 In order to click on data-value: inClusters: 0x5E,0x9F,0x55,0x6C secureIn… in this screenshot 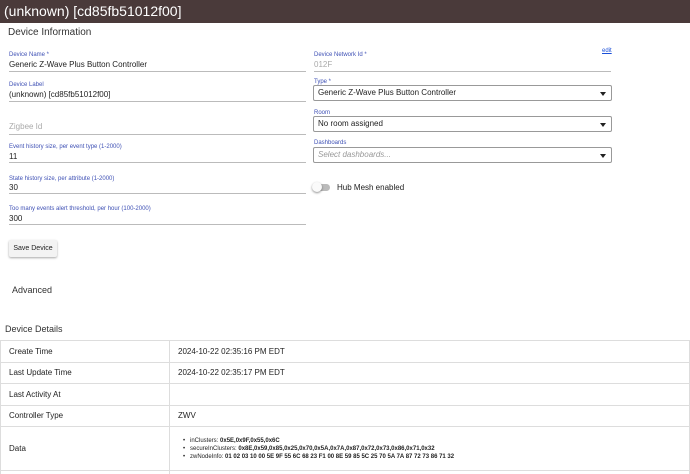, I will do `click(429, 448)`.